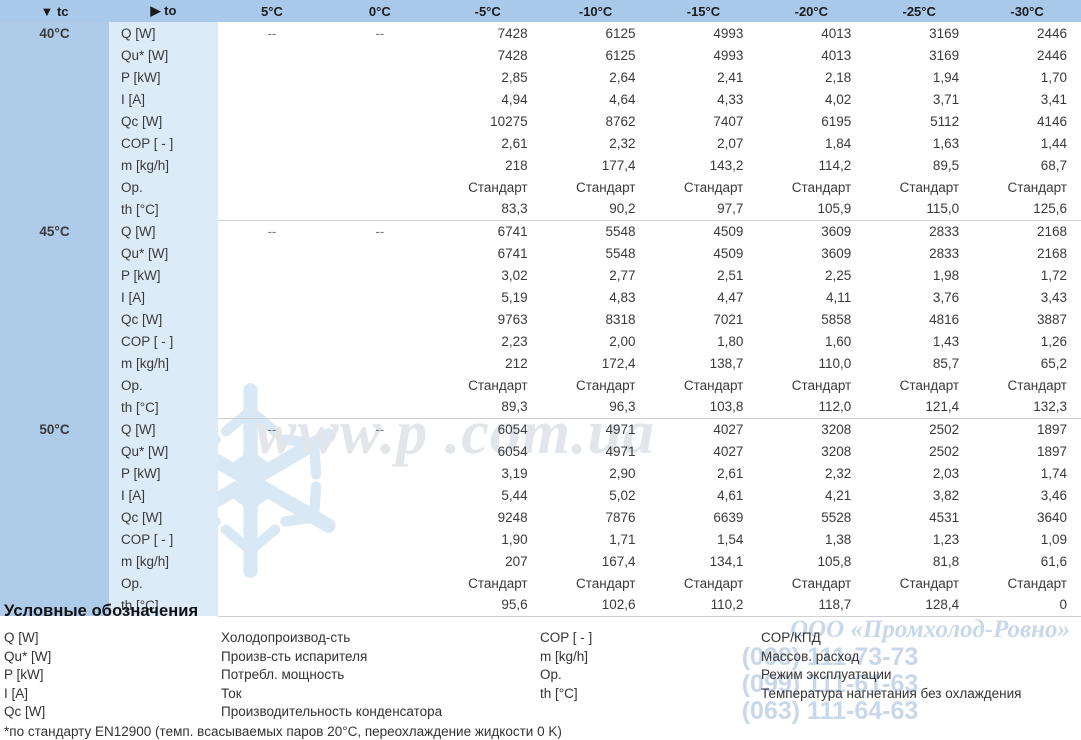 Image resolution: width=1081 pixels, height=740 pixels. I want to click on cell-value: 4,83, so click(622, 297).